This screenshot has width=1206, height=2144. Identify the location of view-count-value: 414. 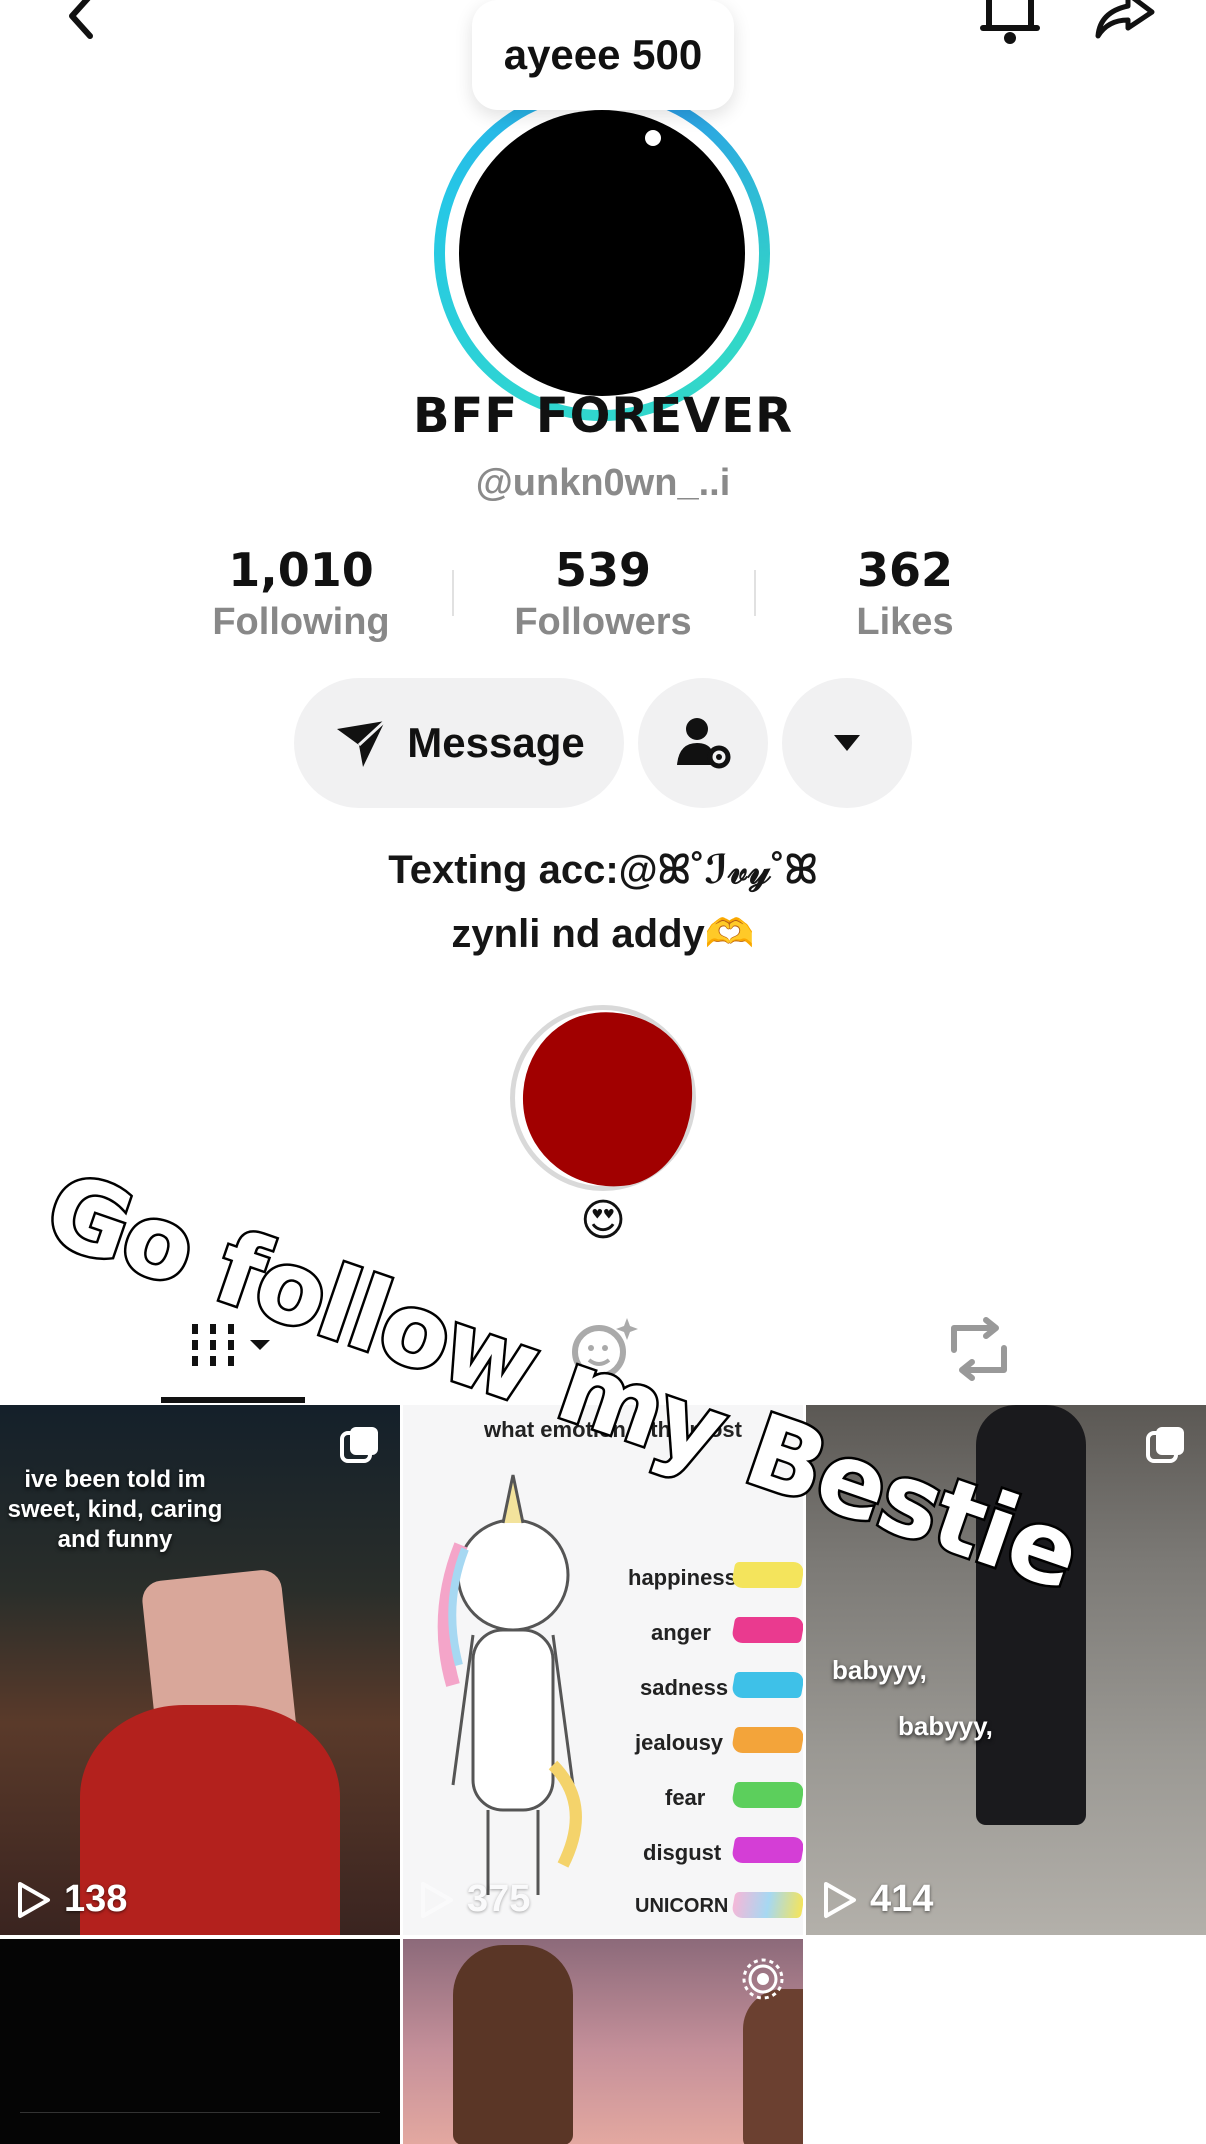
(902, 1899).